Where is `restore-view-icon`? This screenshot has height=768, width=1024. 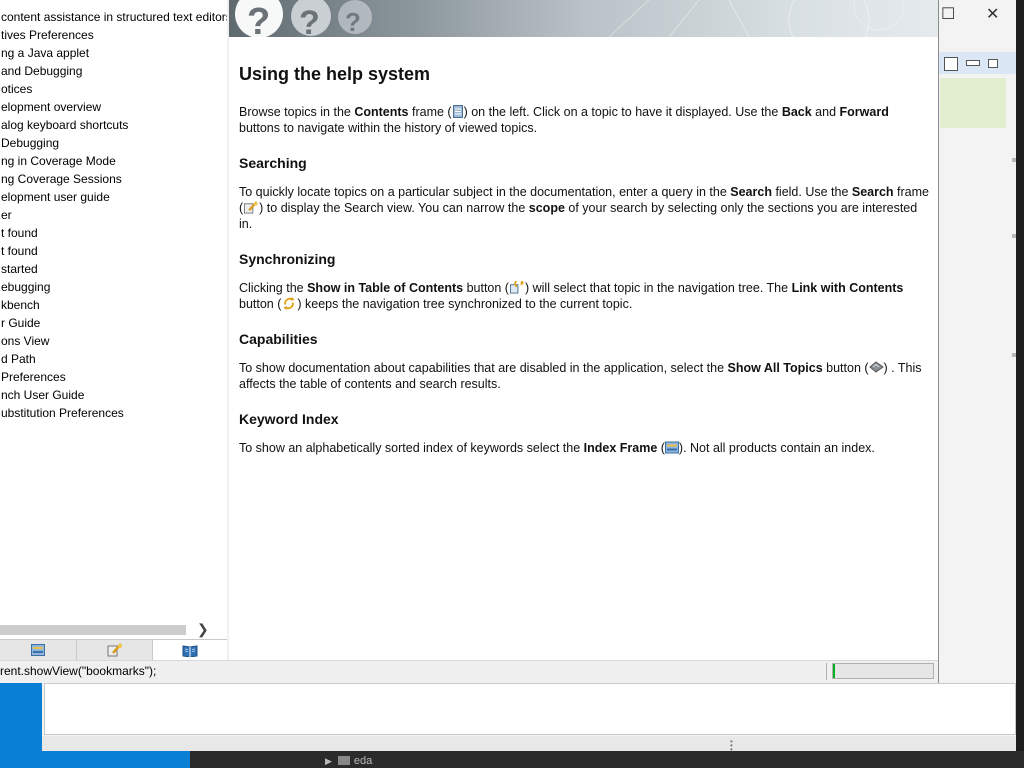
restore-view-icon is located at coordinates (993, 63).